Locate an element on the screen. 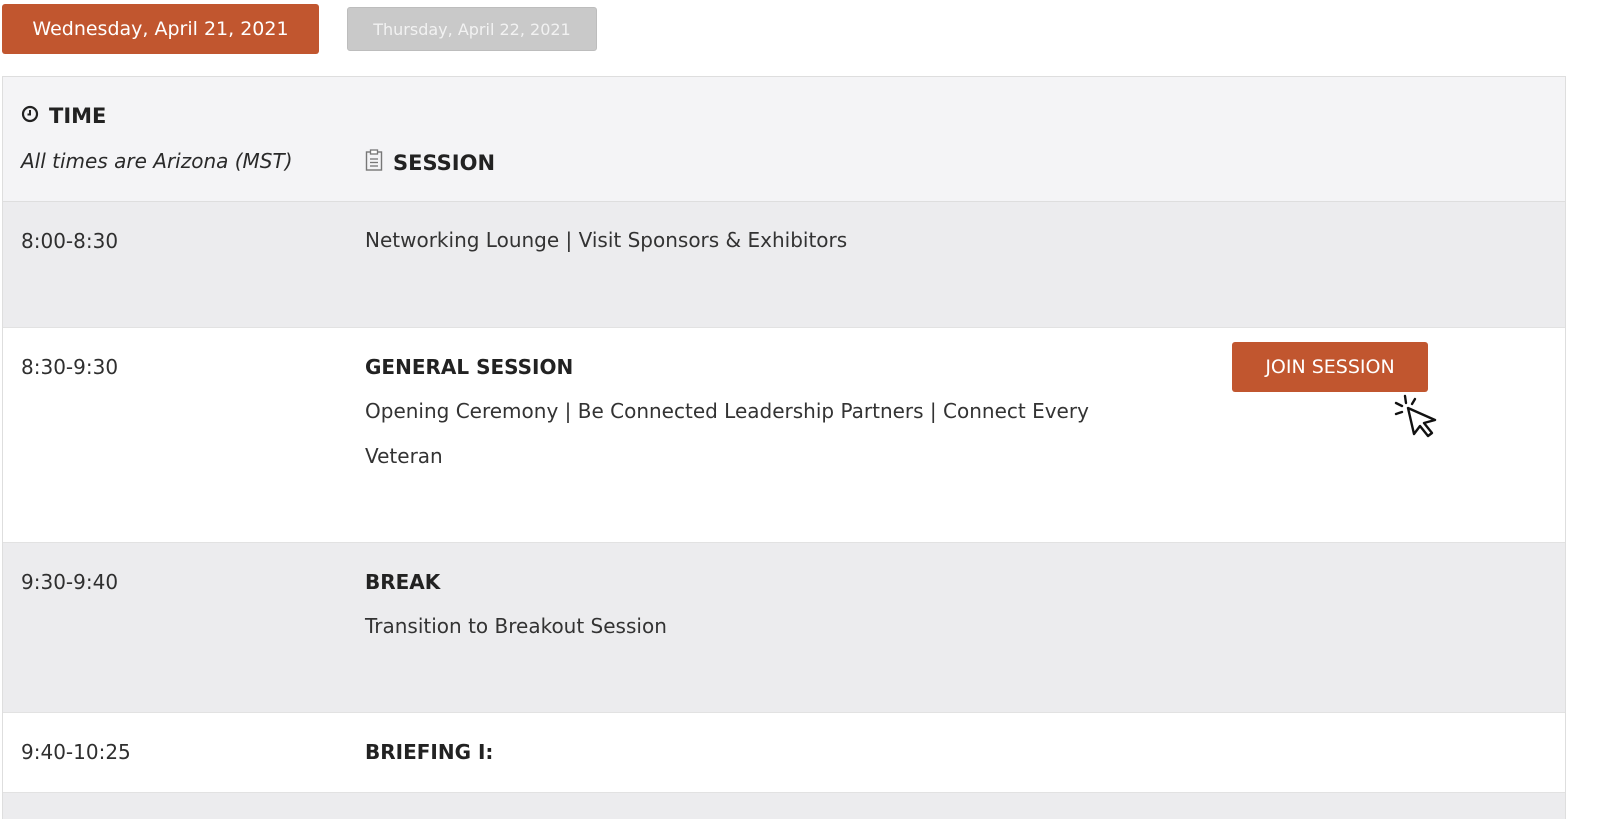 The height and width of the screenshot is (819, 1607). schedule-header: TIME All times are Arizona (MST) SESSION is located at coordinates (784, 139).